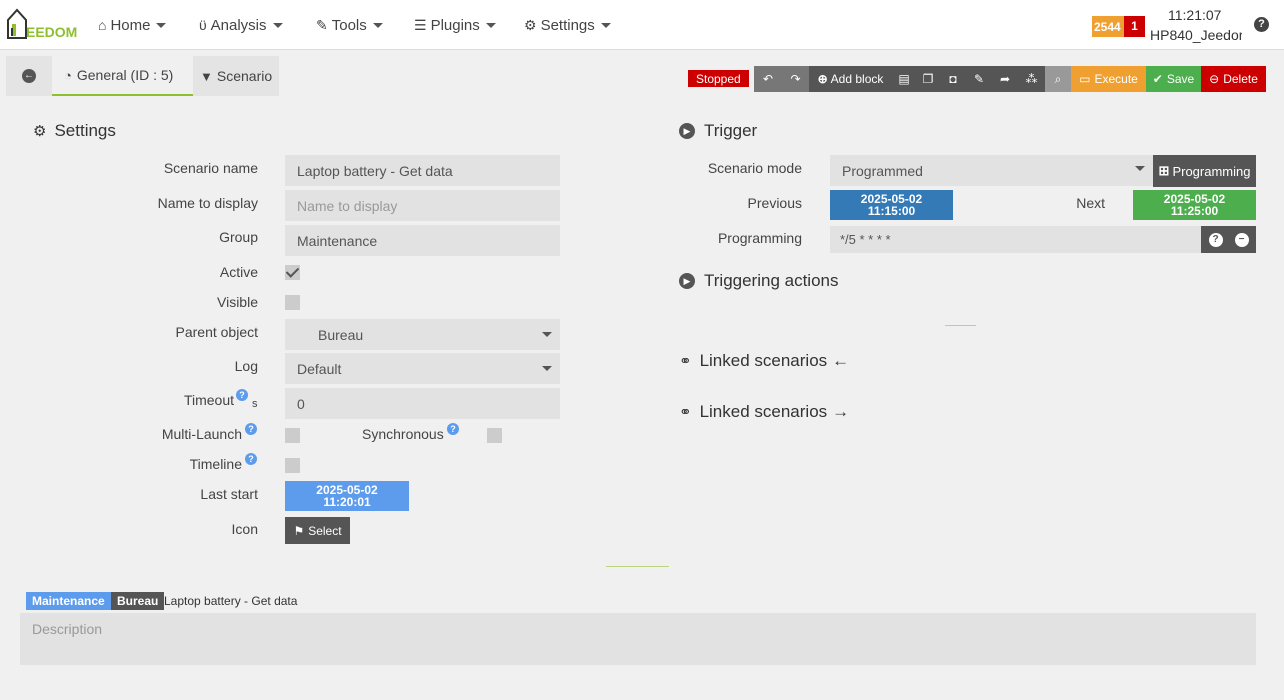 The height and width of the screenshot is (700, 1284). I want to click on gamepad-icon: ▭, so click(1085, 79).